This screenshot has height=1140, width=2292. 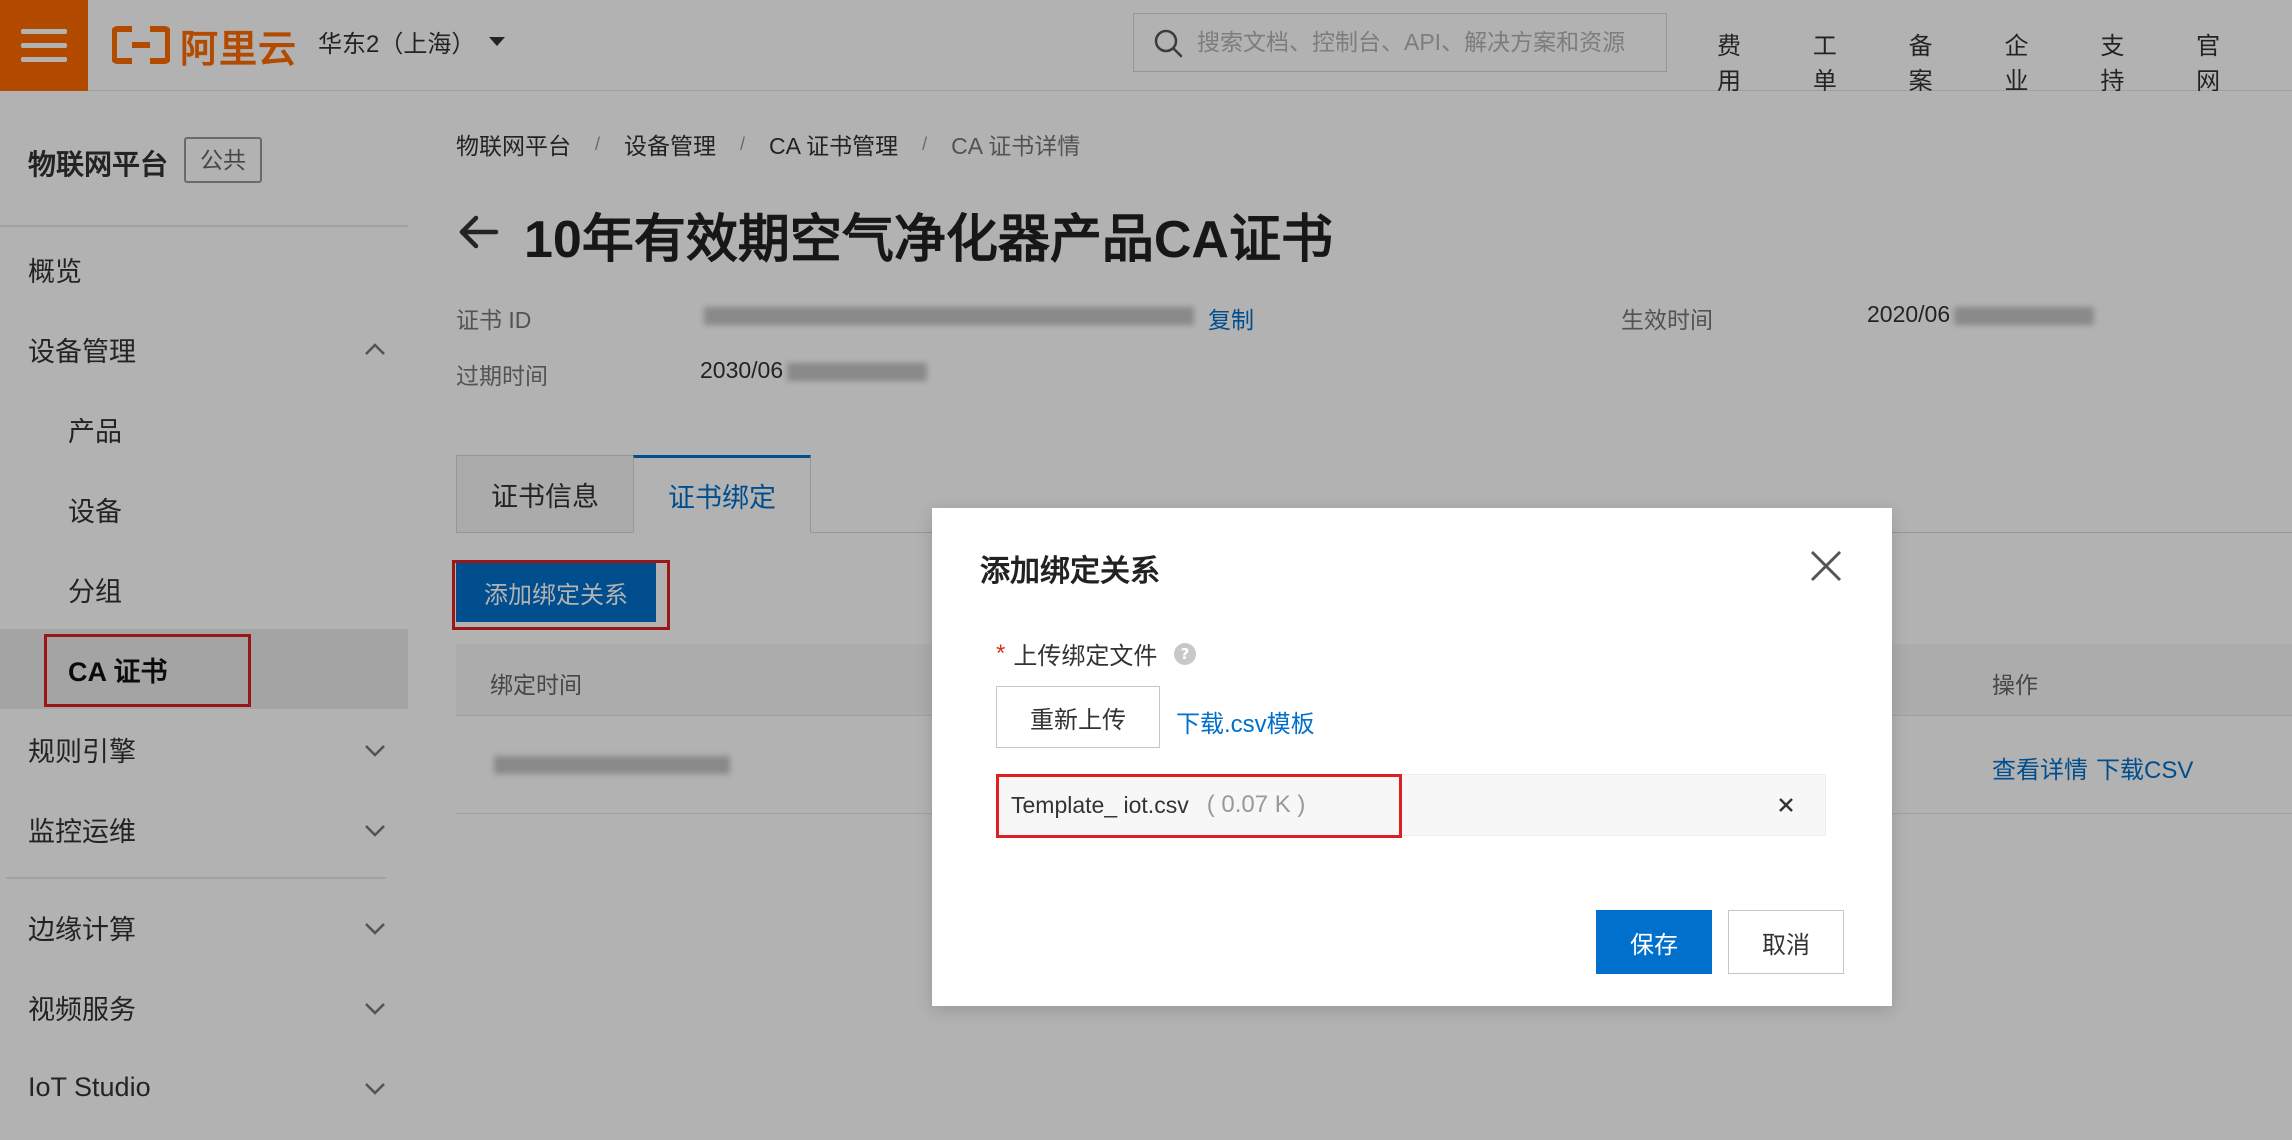 What do you see at coordinates (1245, 721) in the screenshot?
I see `download-csv-template-link: 下载.csv模板` at bounding box center [1245, 721].